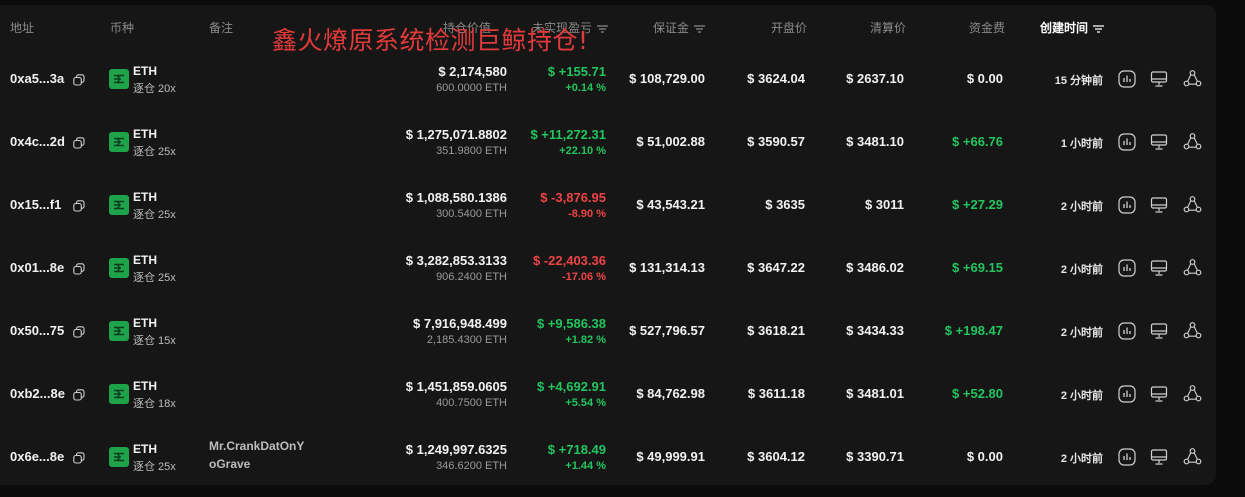 The image size is (1245, 497). What do you see at coordinates (670, 204) in the screenshot?
I see `margin-value: $ 43,543.21` at bounding box center [670, 204].